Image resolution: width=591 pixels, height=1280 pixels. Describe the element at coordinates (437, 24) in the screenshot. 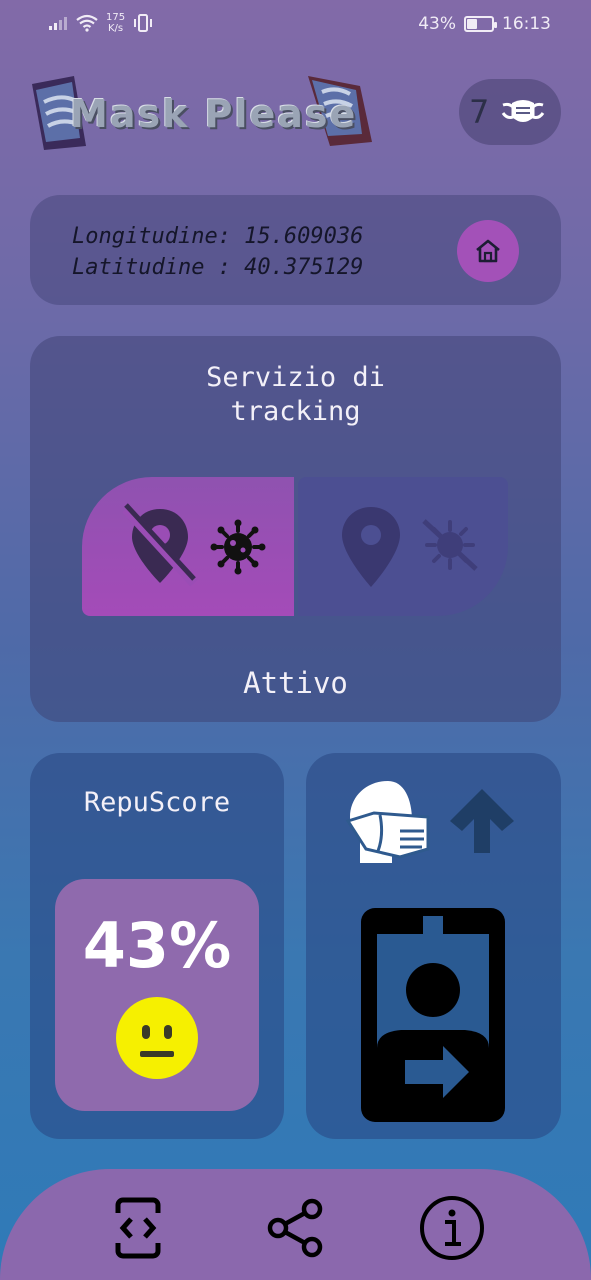

I see `battery-percent: 43%` at that location.